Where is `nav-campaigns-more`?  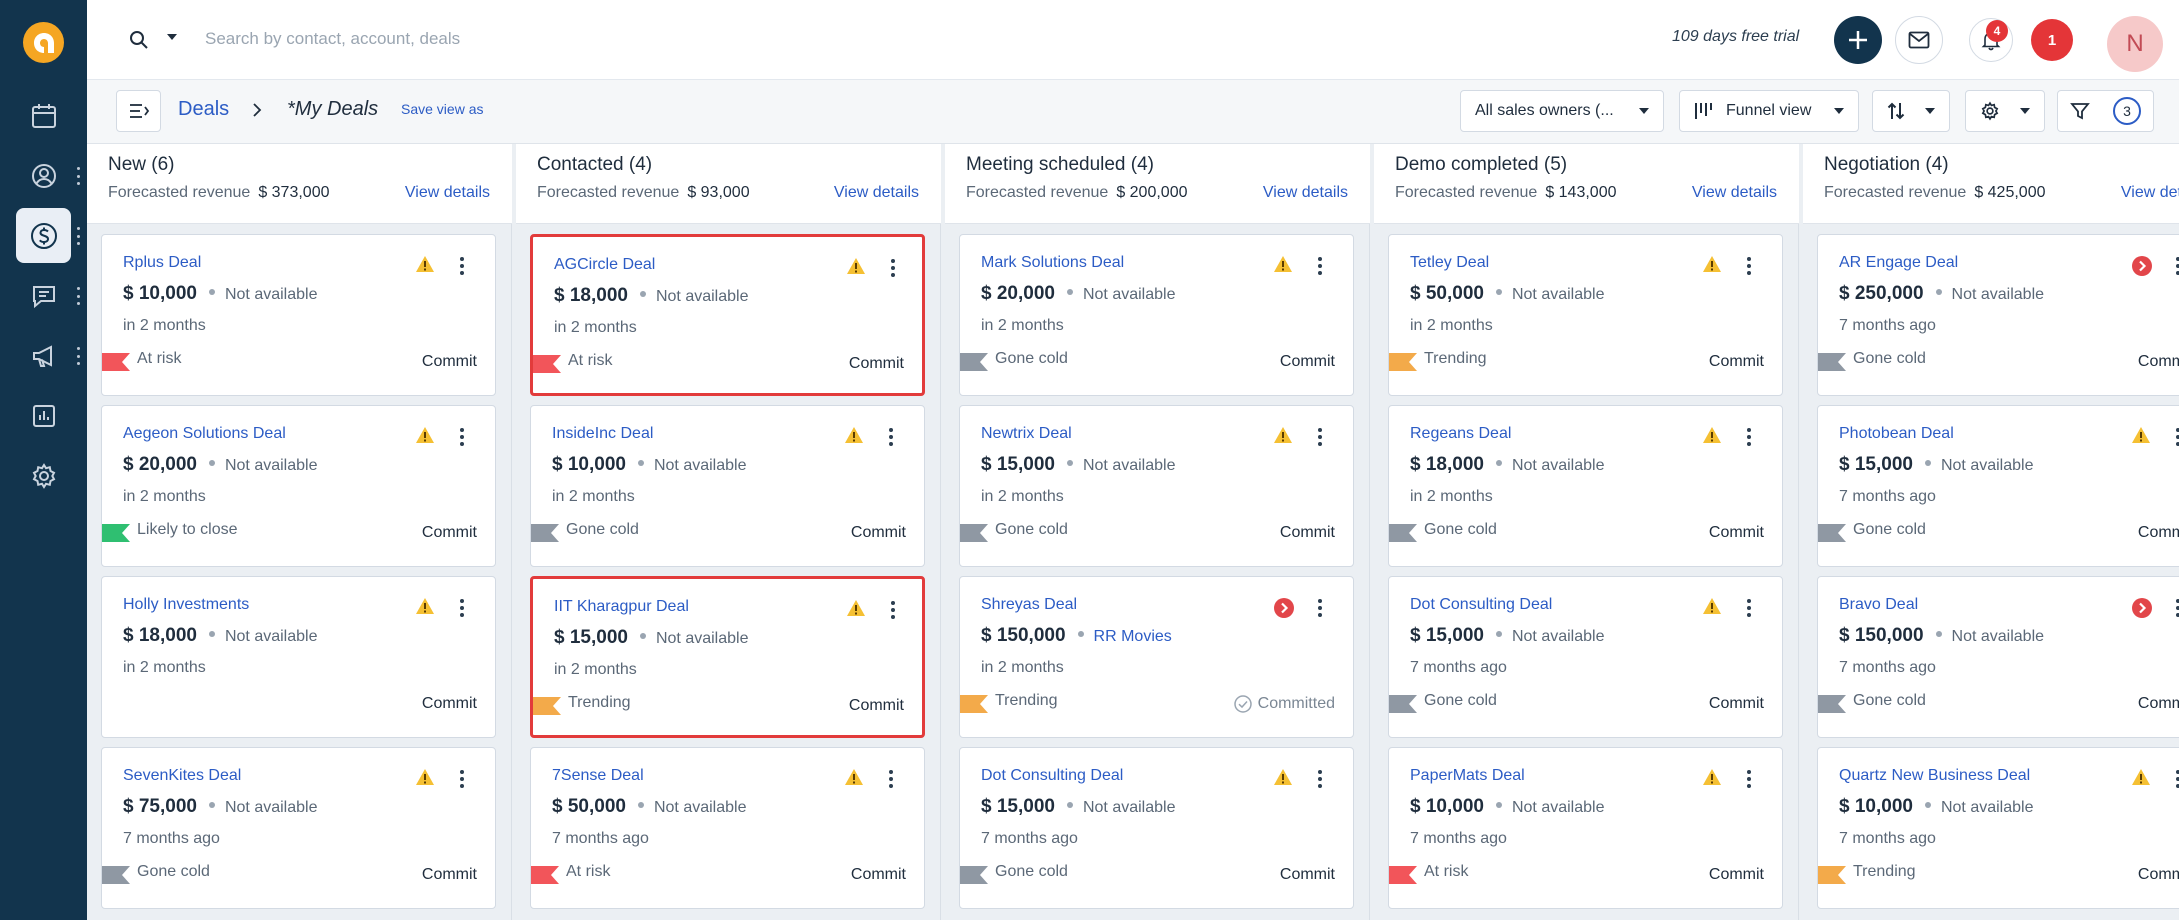
nav-campaigns-more is located at coordinates (78, 356).